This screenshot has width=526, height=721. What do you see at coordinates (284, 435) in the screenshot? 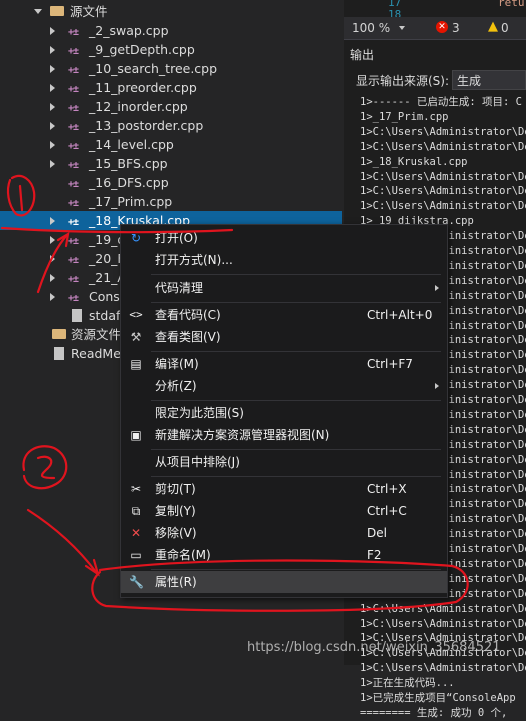
I see `menu-item-new-view: ▣ 新建解决方案资源管理器视图(N)` at bounding box center [284, 435].